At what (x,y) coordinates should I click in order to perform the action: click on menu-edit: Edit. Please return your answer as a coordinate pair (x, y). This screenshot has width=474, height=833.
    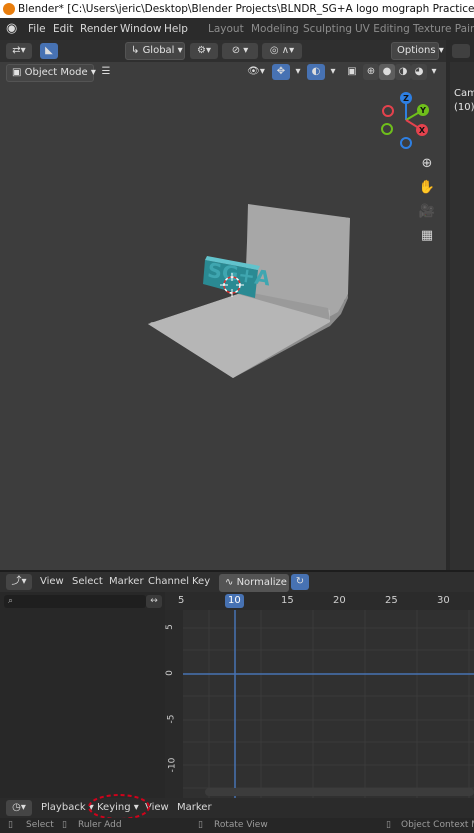
    Looking at the image, I should click on (63, 29).